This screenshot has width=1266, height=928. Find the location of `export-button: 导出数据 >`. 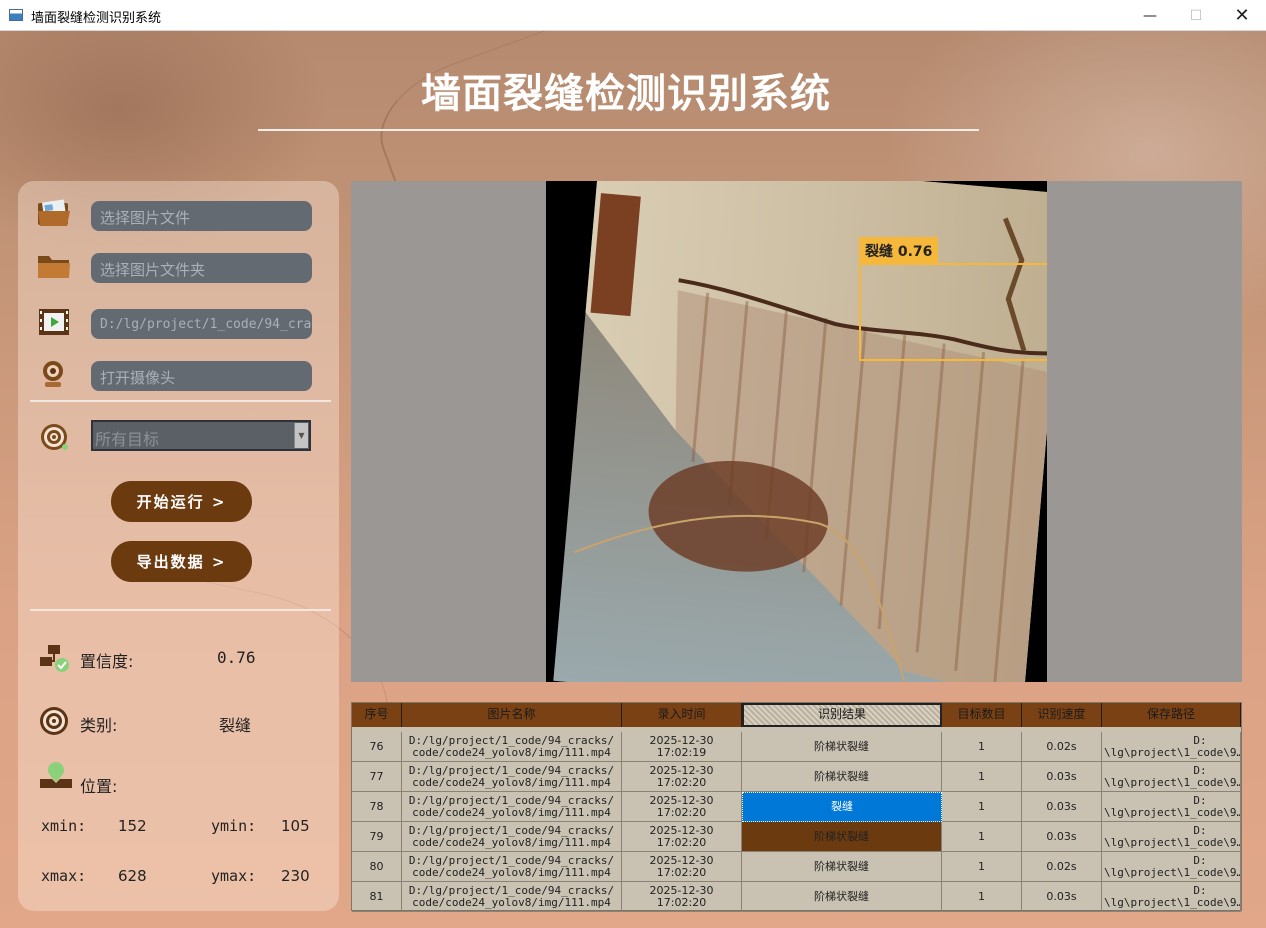

export-button: 导出数据 > is located at coordinates (181, 561).